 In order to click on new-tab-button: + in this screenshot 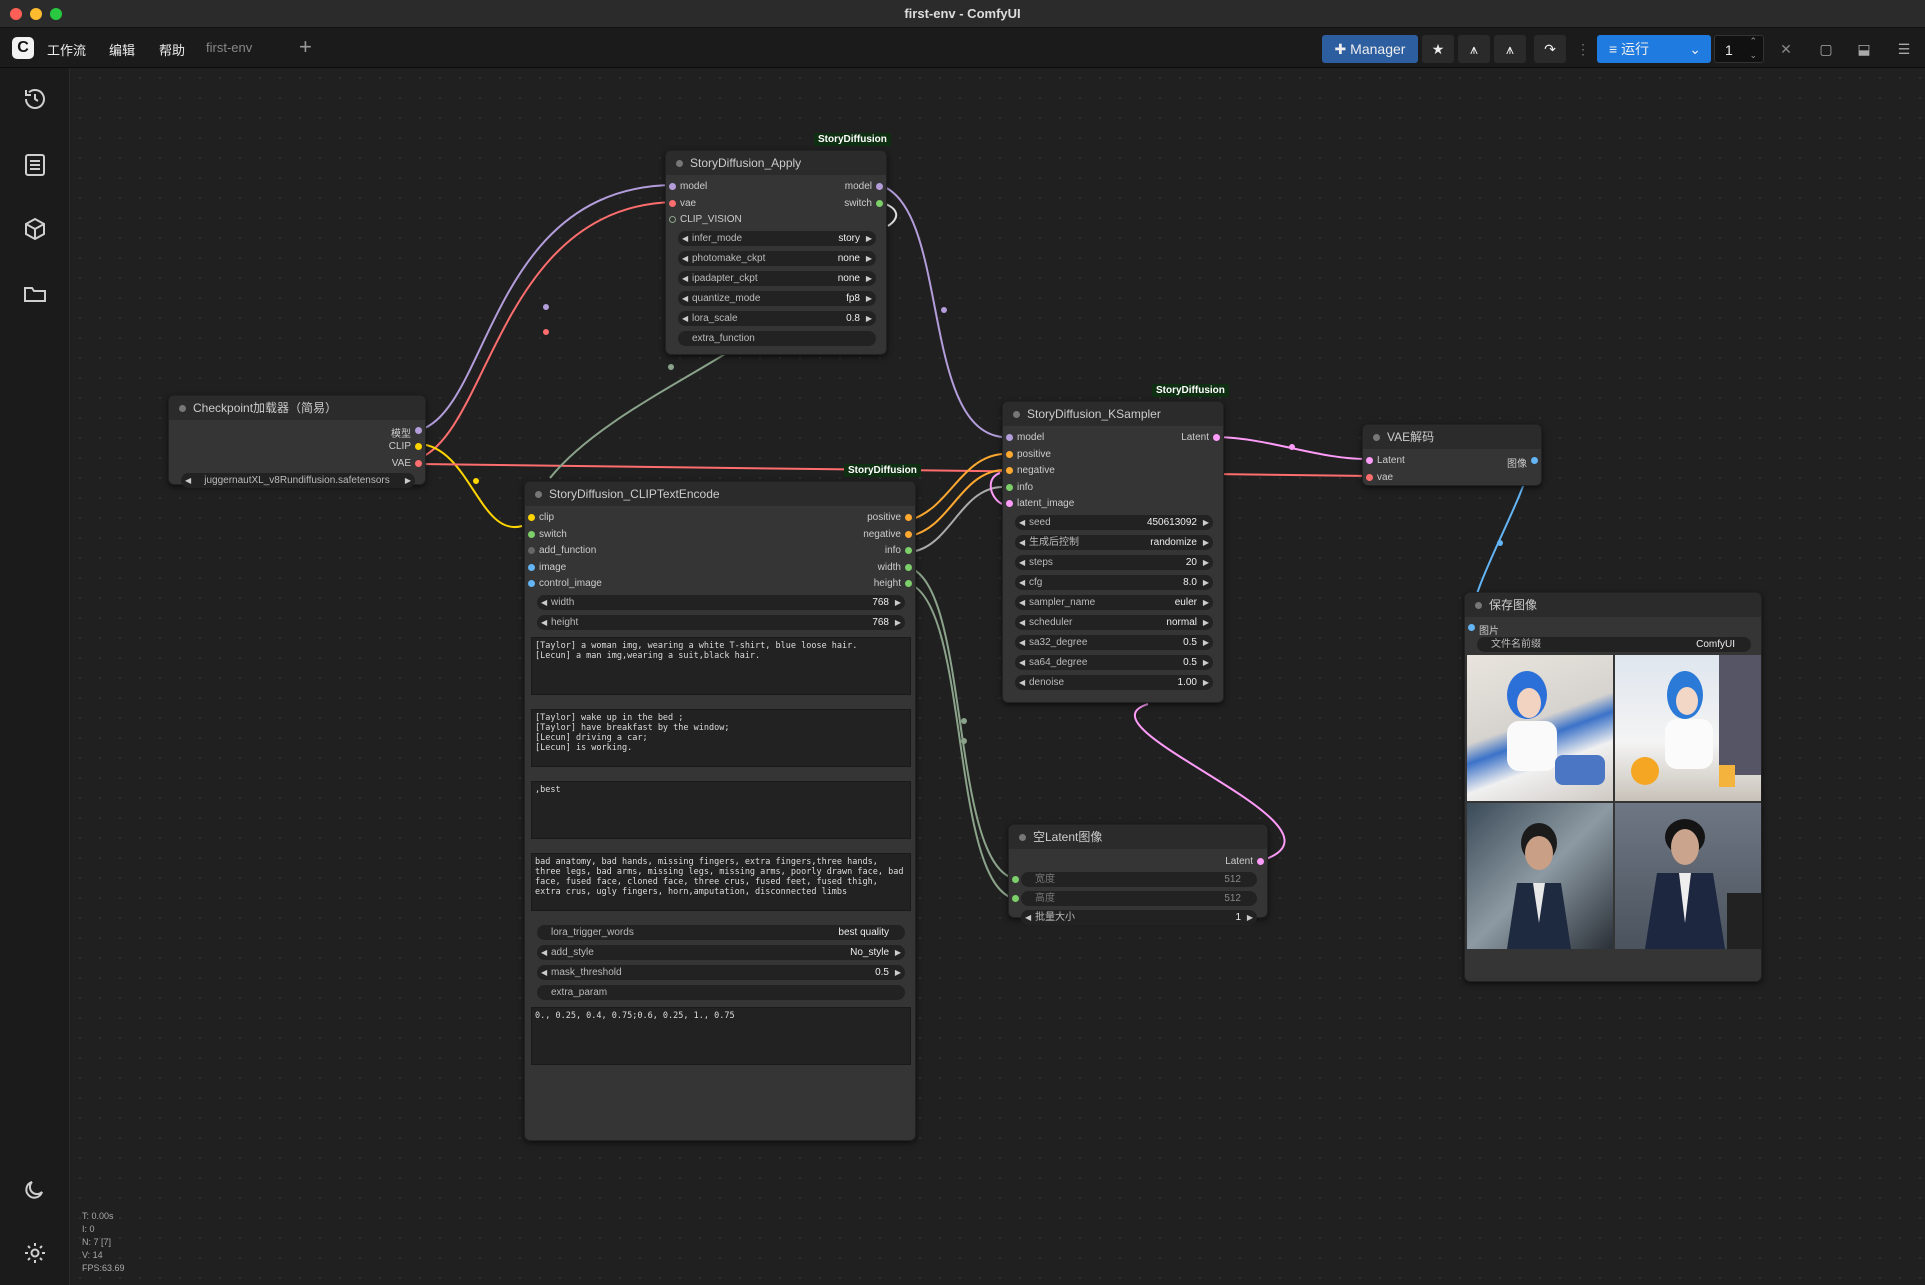, I will do `click(305, 47)`.